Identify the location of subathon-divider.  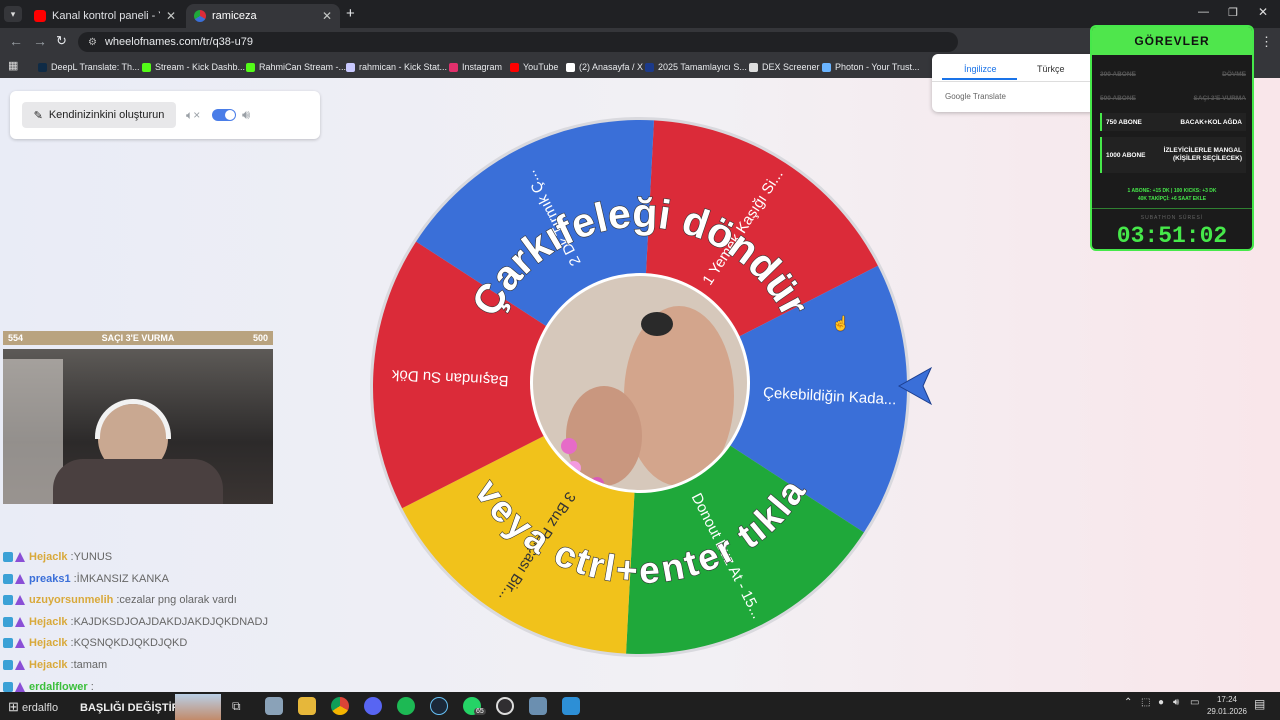
(1172, 208).